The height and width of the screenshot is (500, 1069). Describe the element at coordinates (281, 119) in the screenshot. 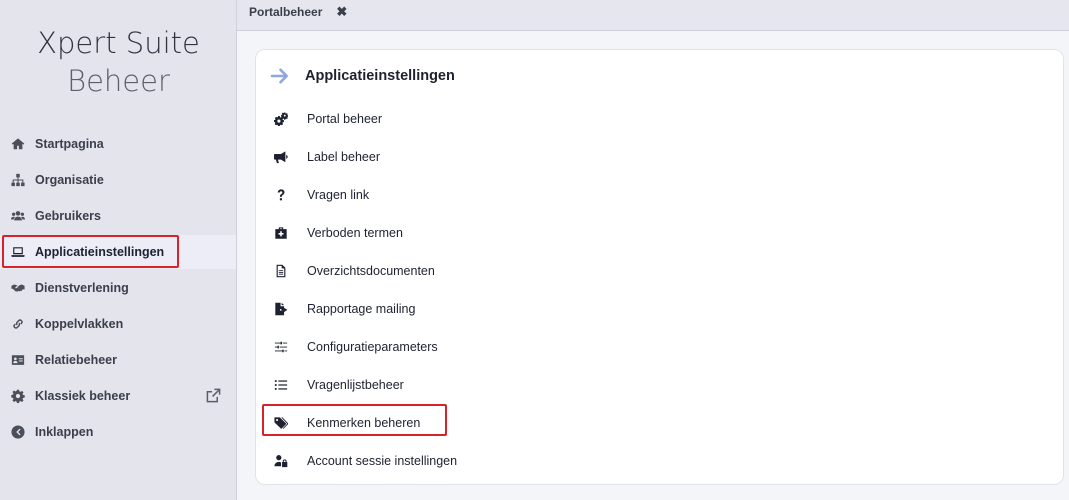

I see `cogs-icon` at that location.